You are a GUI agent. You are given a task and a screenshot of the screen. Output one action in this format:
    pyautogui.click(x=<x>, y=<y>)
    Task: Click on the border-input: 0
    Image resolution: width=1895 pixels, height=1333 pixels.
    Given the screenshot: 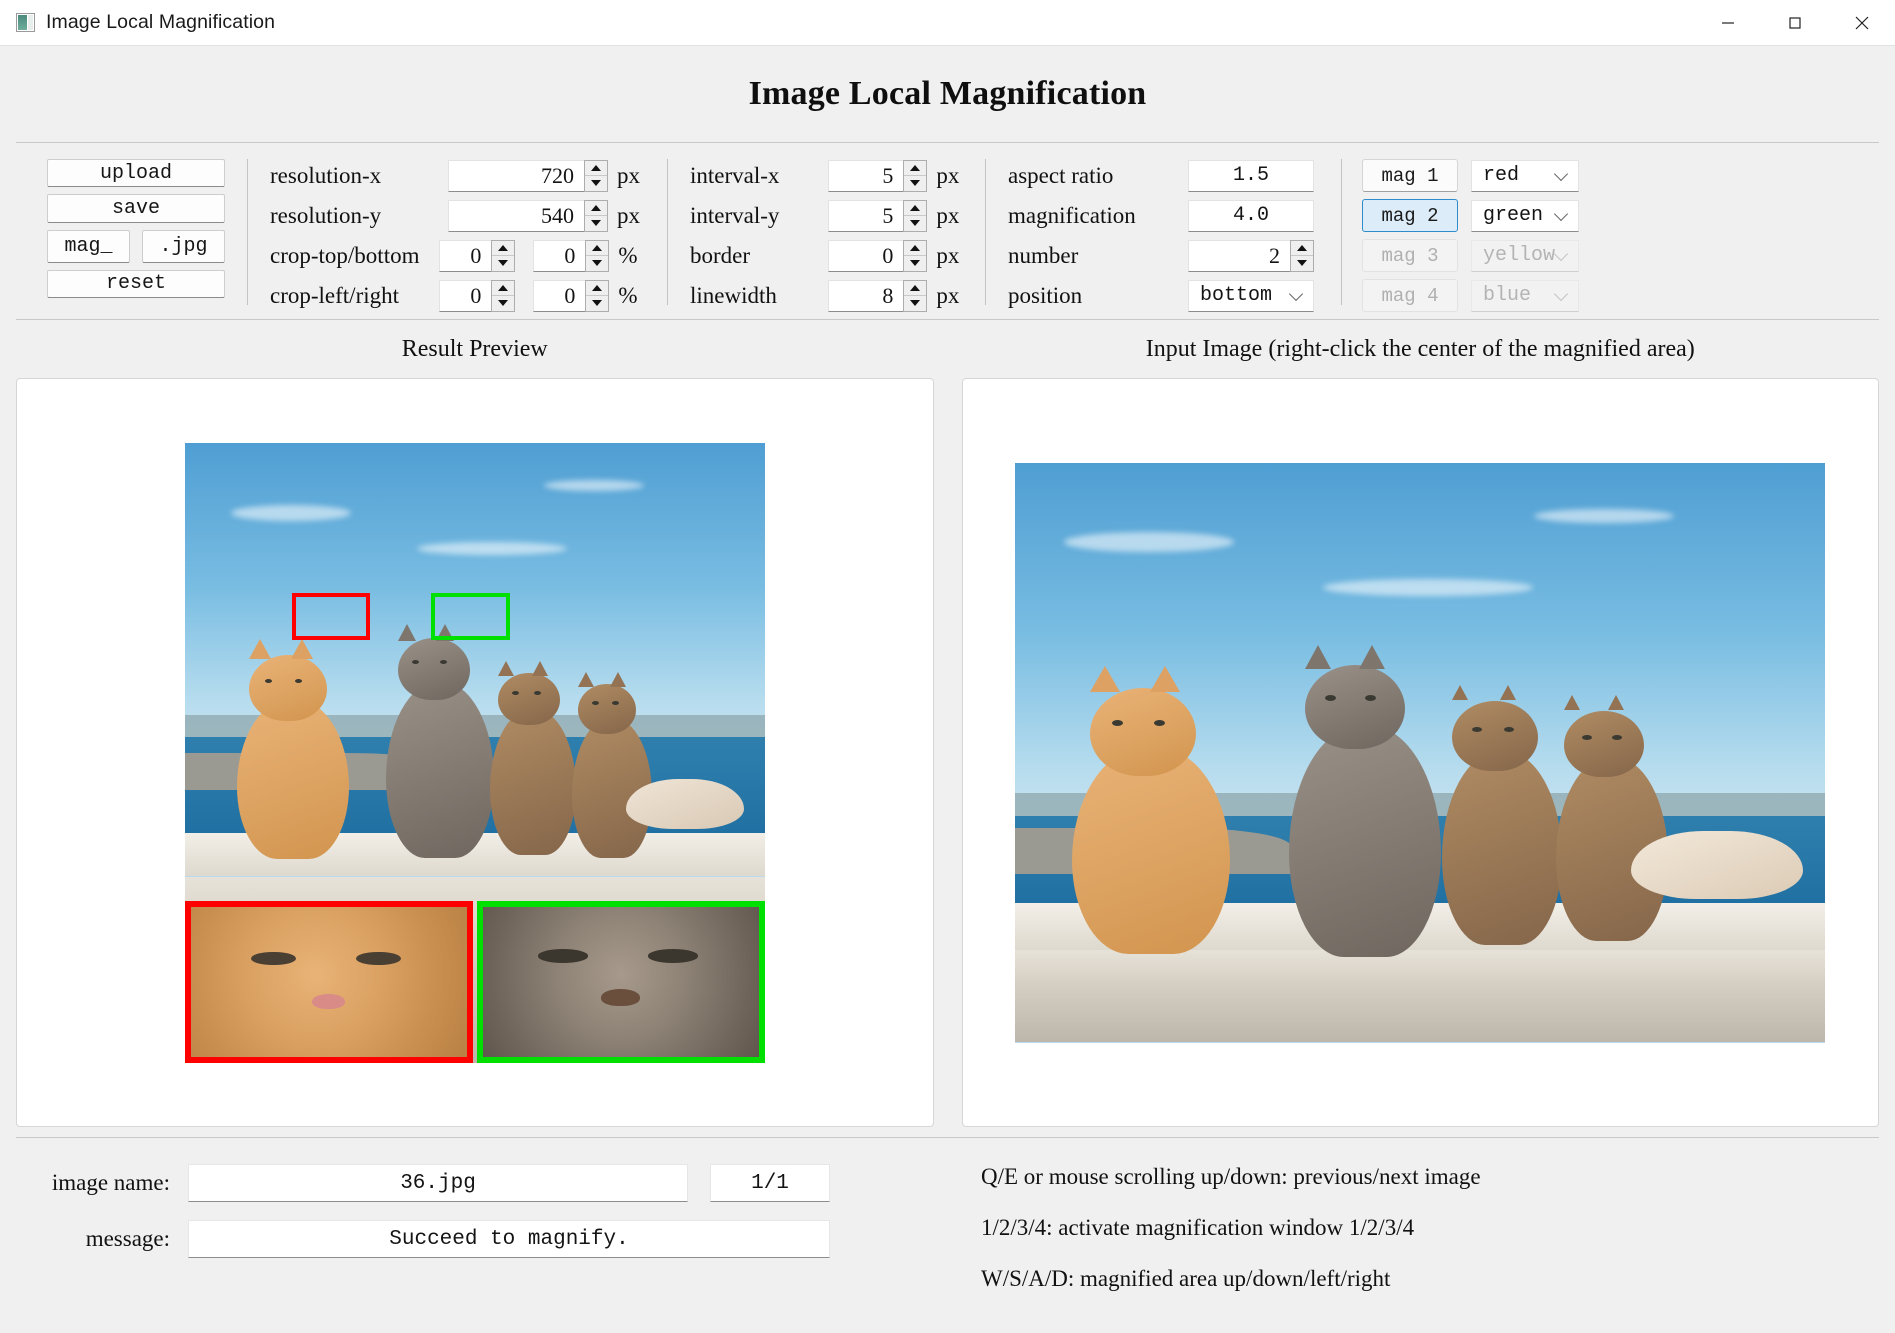 What is the action you would take?
    pyautogui.click(x=866, y=255)
    